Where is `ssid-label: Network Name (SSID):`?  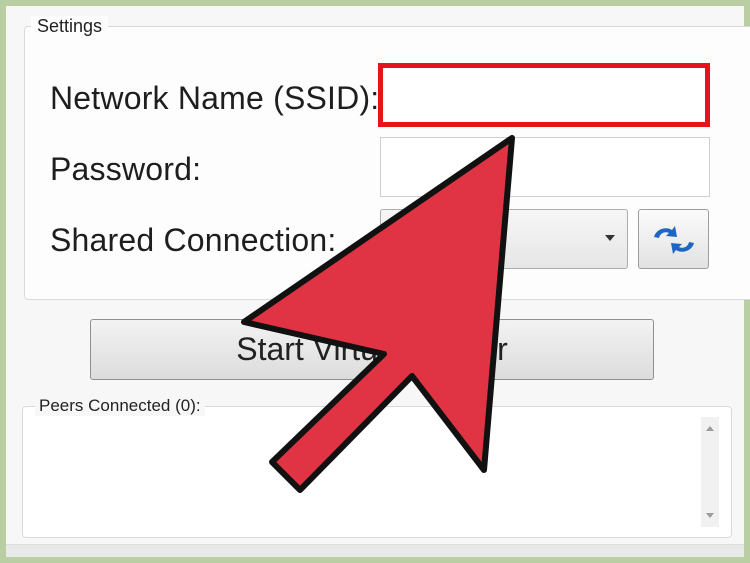
ssid-label: Network Name (SSID): is located at coordinates (215, 98).